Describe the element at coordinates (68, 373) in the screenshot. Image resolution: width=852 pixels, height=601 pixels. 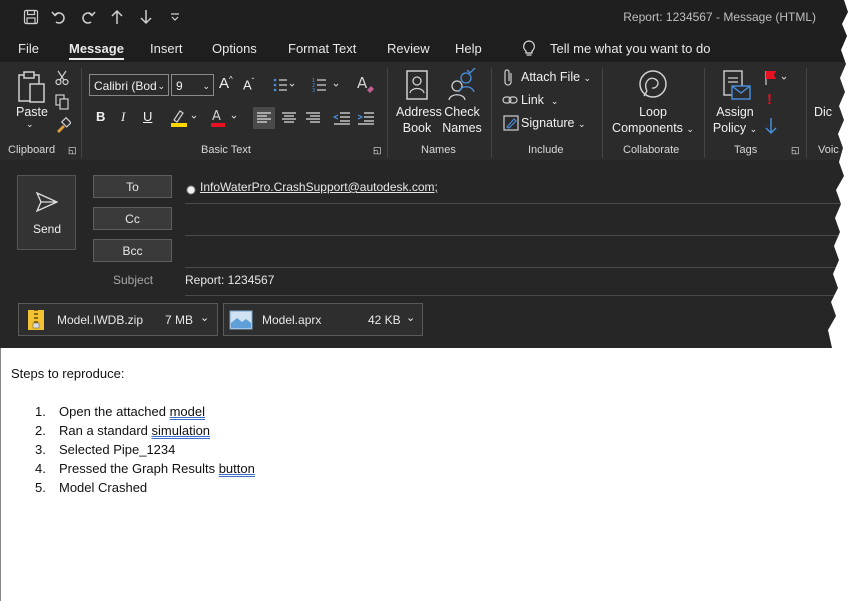
I see `body-intro: Steps to reproduce:` at that location.